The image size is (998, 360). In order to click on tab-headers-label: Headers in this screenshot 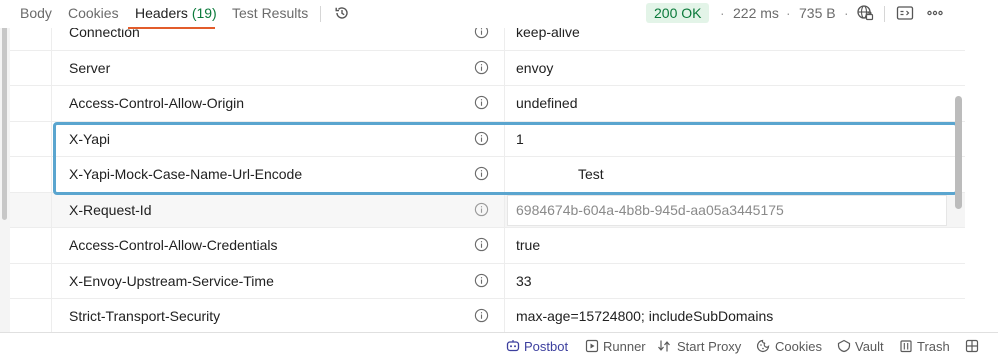, I will do `click(161, 13)`.